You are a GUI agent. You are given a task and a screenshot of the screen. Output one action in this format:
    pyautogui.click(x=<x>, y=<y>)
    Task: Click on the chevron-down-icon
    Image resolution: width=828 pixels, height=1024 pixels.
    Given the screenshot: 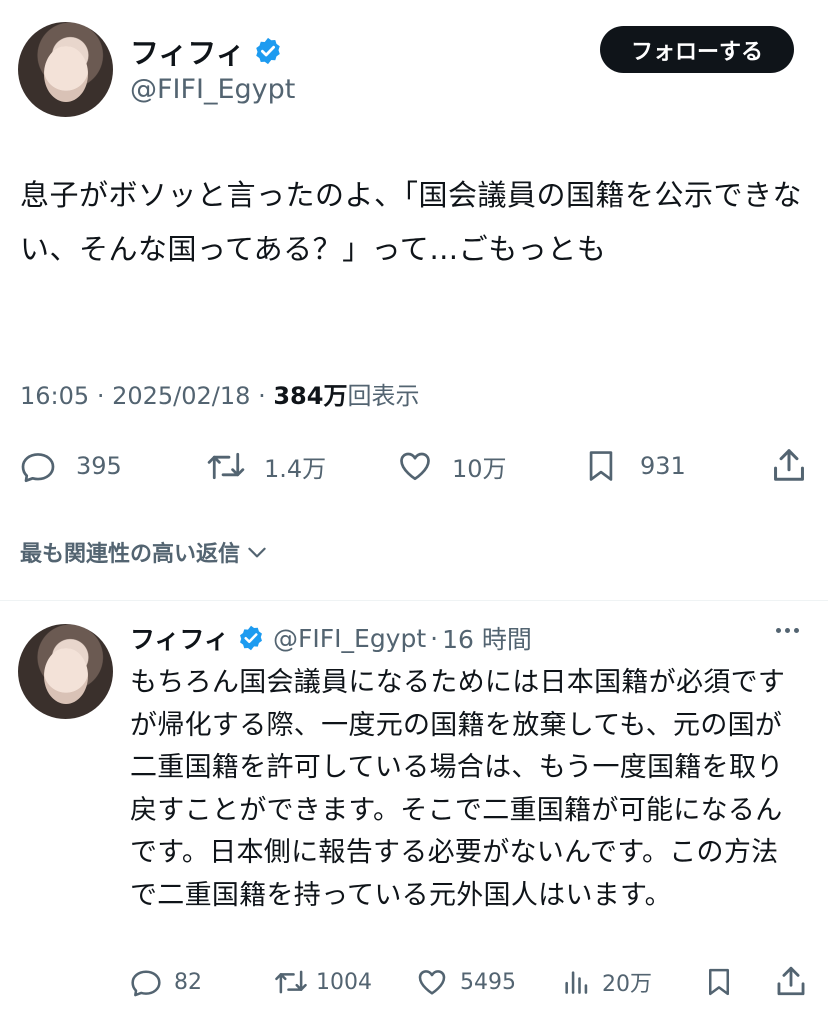 What is the action you would take?
    pyautogui.click(x=257, y=552)
    